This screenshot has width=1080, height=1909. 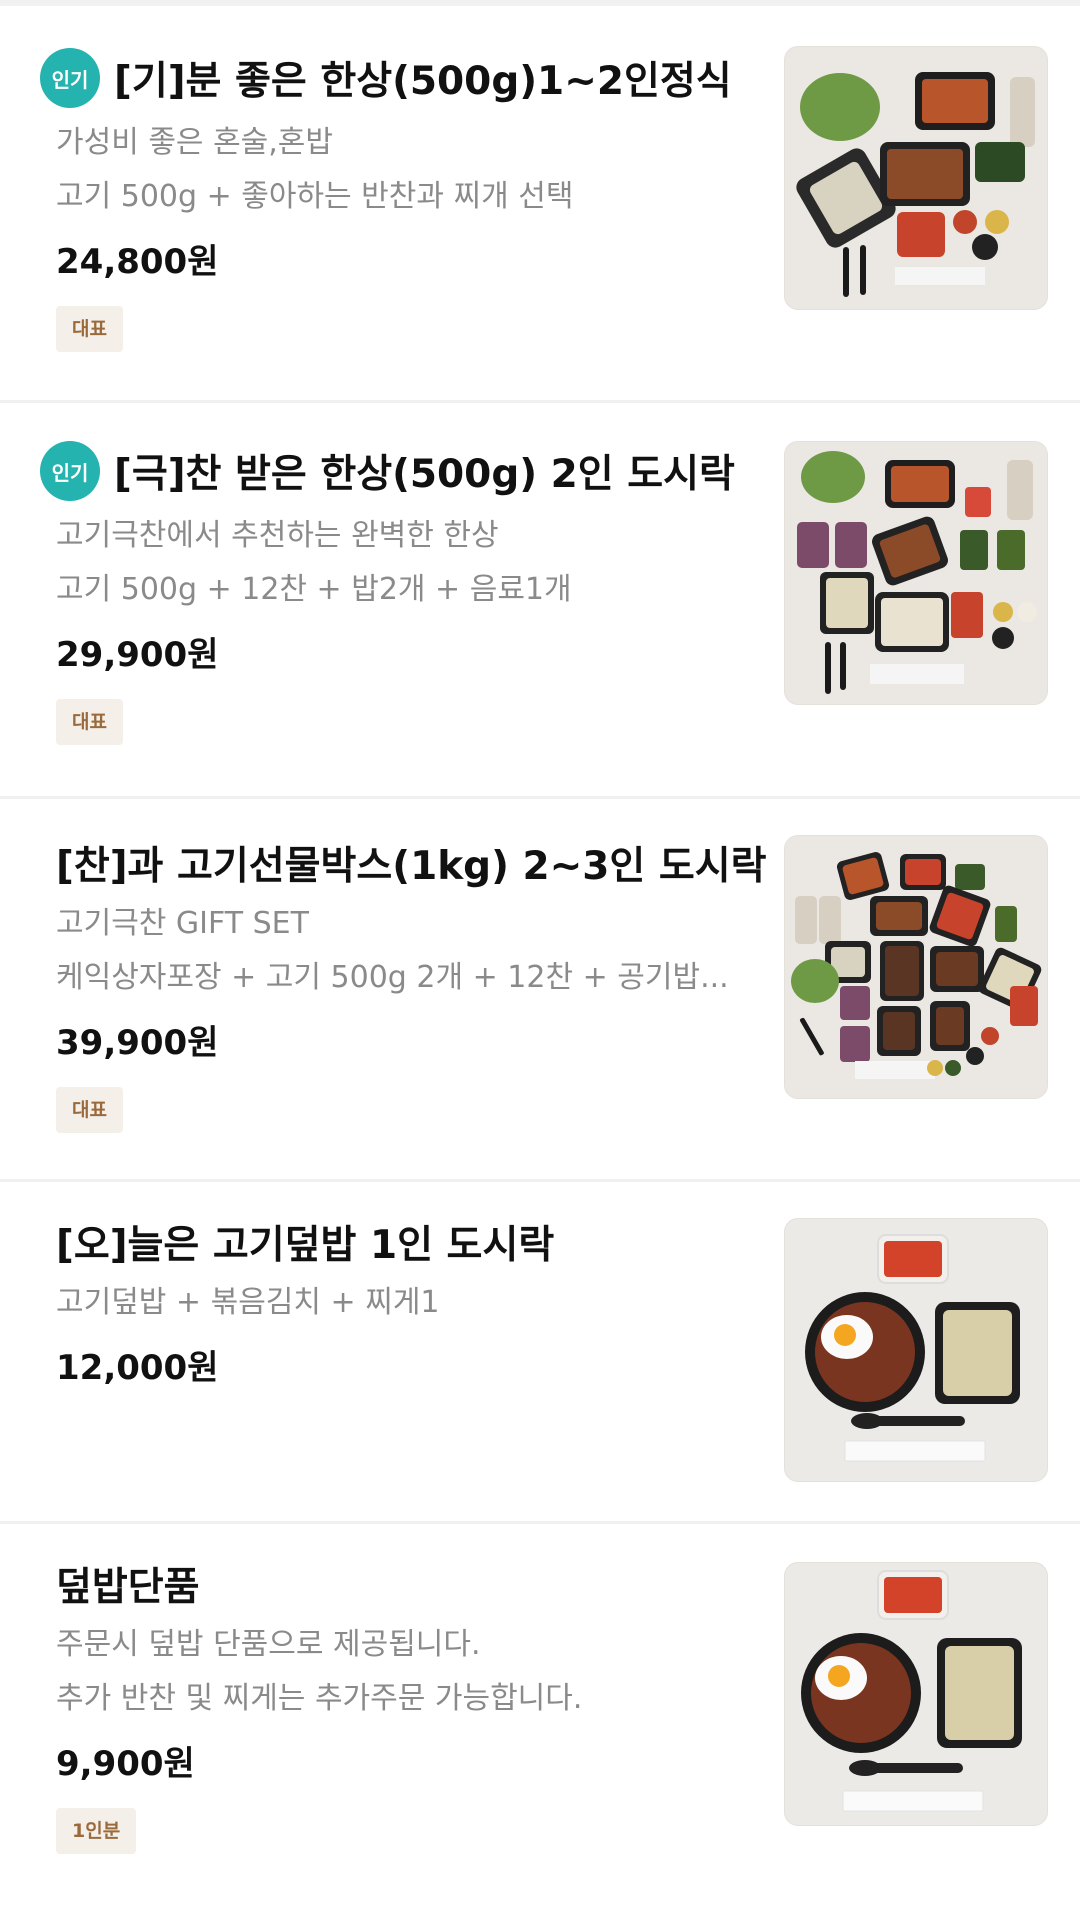 What do you see at coordinates (128, 1587) in the screenshot?
I see `menu-item-name: 덮밥단품` at bounding box center [128, 1587].